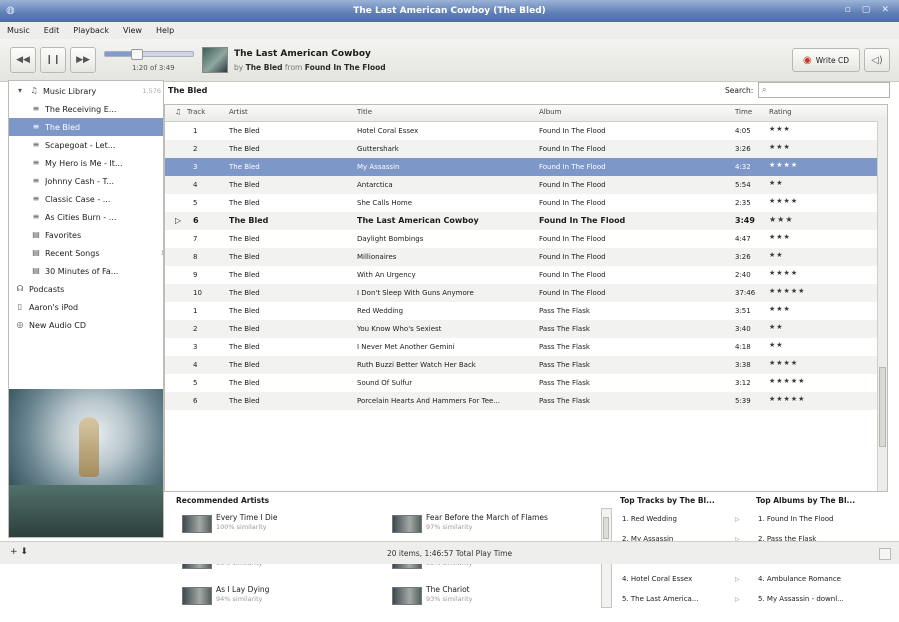 Image resolution: width=899 pixels, height=622 pixels. What do you see at coordinates (264, 67) in the screenshot?
I see `now-playing-artist: The Bled` at bounding box center [264, 67].